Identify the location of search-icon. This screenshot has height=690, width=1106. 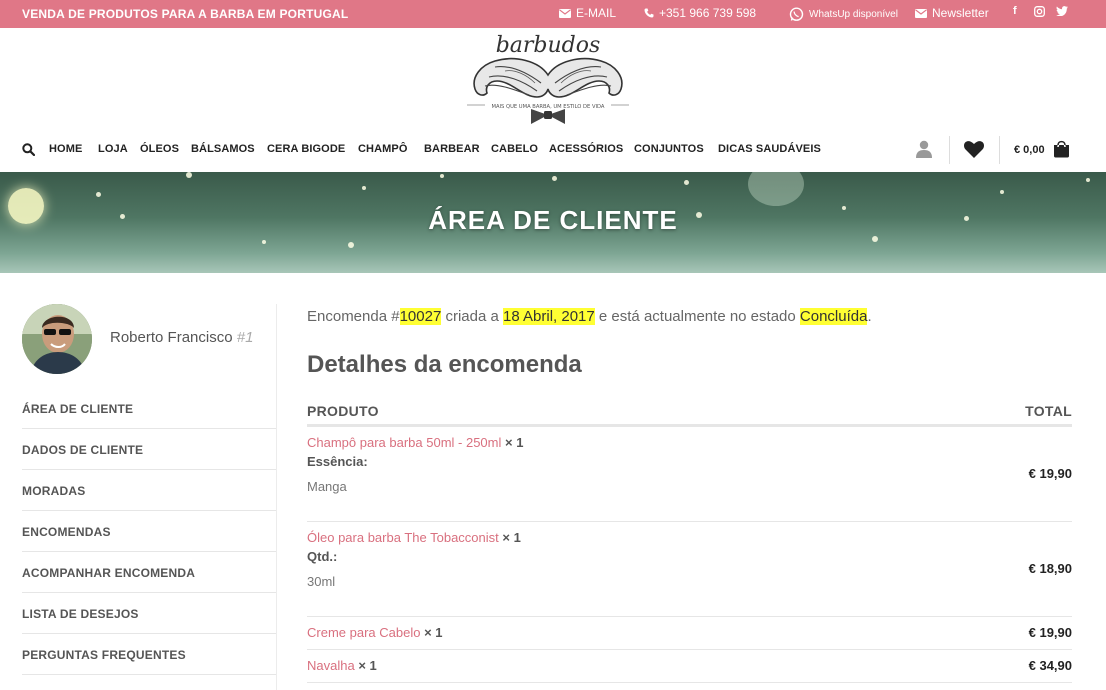
(29, 152).